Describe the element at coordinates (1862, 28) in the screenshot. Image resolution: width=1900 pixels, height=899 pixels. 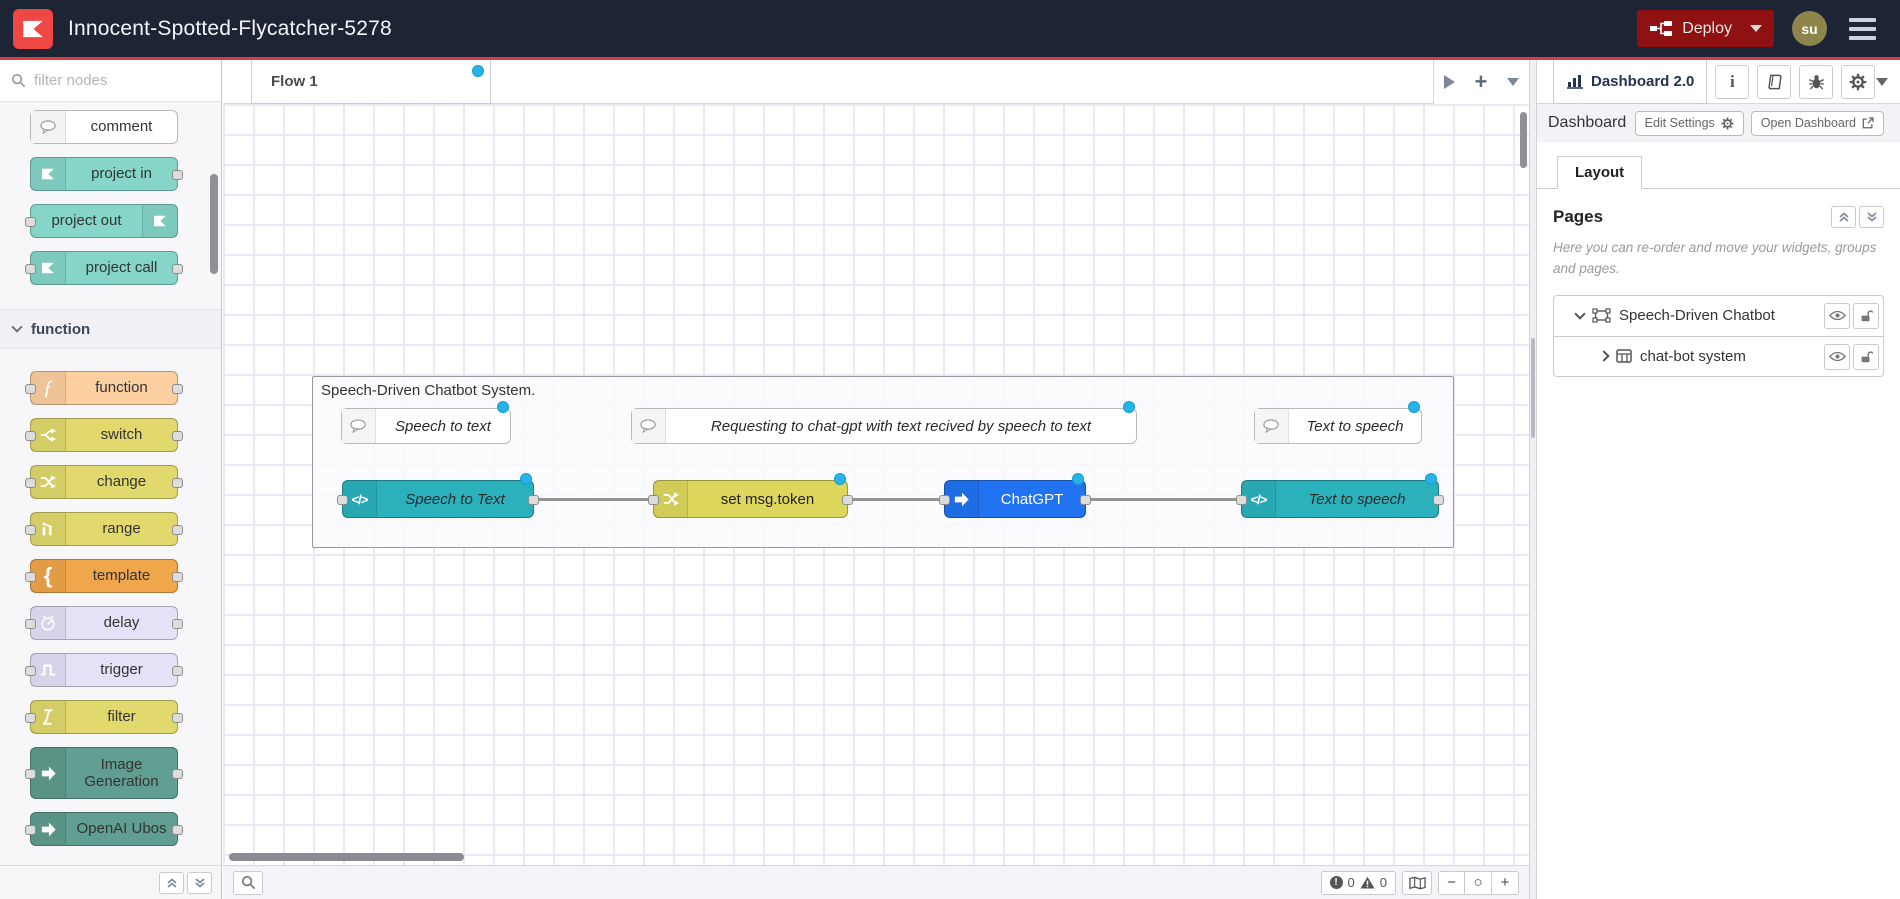
I see `main-menu-icon` at that location.